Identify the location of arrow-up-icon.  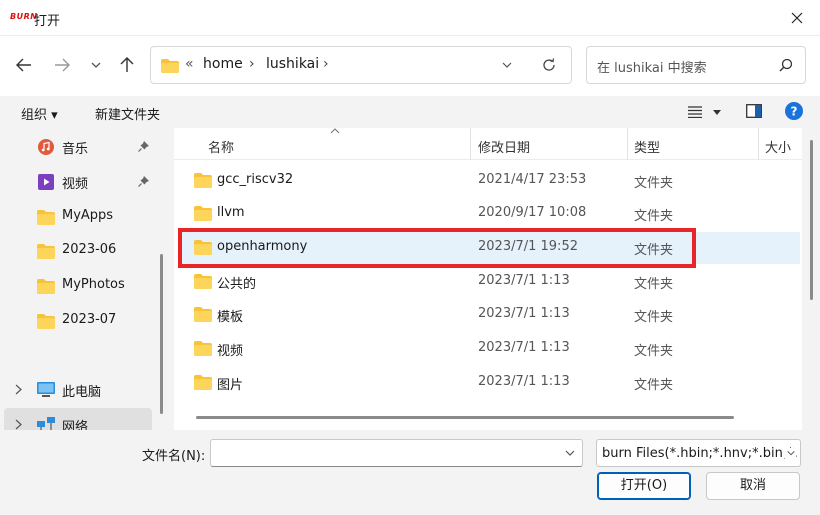
(127, 64).